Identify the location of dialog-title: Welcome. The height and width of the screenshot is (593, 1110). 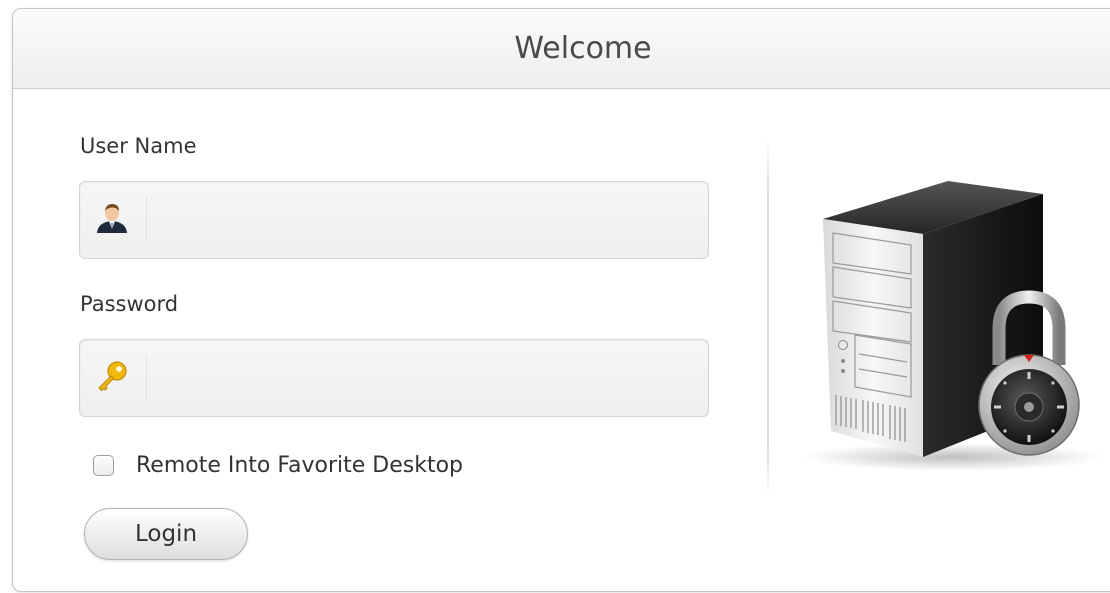
(583, 48).